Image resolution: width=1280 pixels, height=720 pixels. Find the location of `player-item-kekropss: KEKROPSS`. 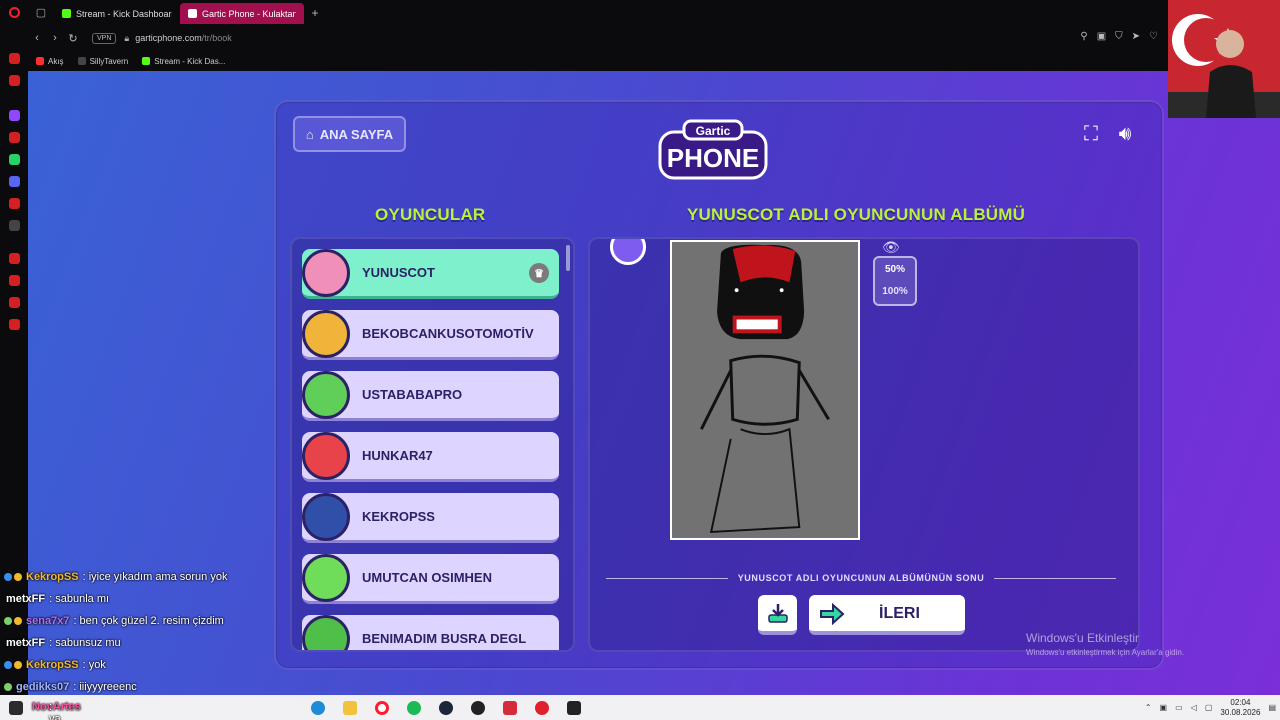

player-item-kekropss: KEKROPSS is located at coordinates (430, 518).